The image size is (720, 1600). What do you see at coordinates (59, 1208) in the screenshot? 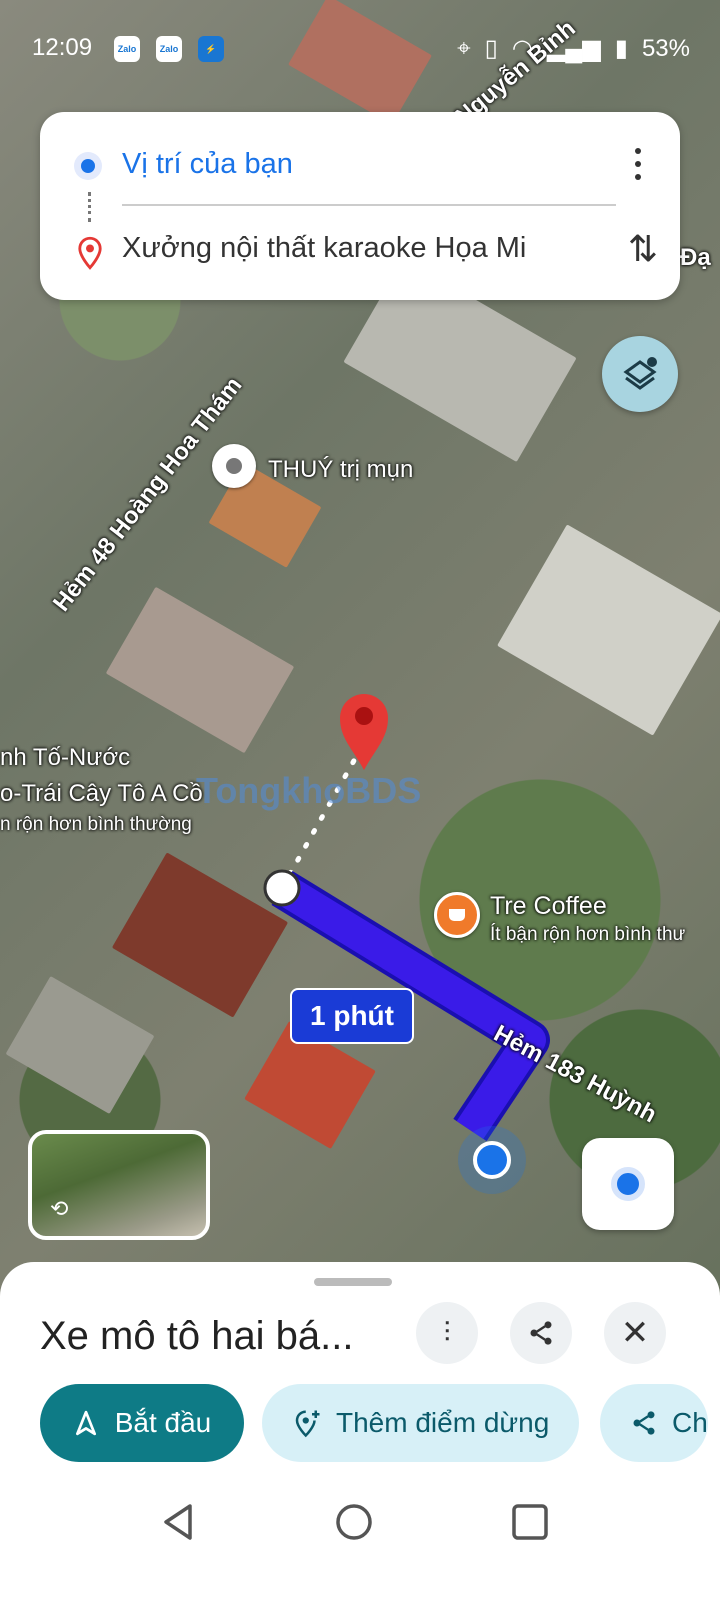
I see `rotate-360-icon: ⟲` at bounding box center [59, 1208].